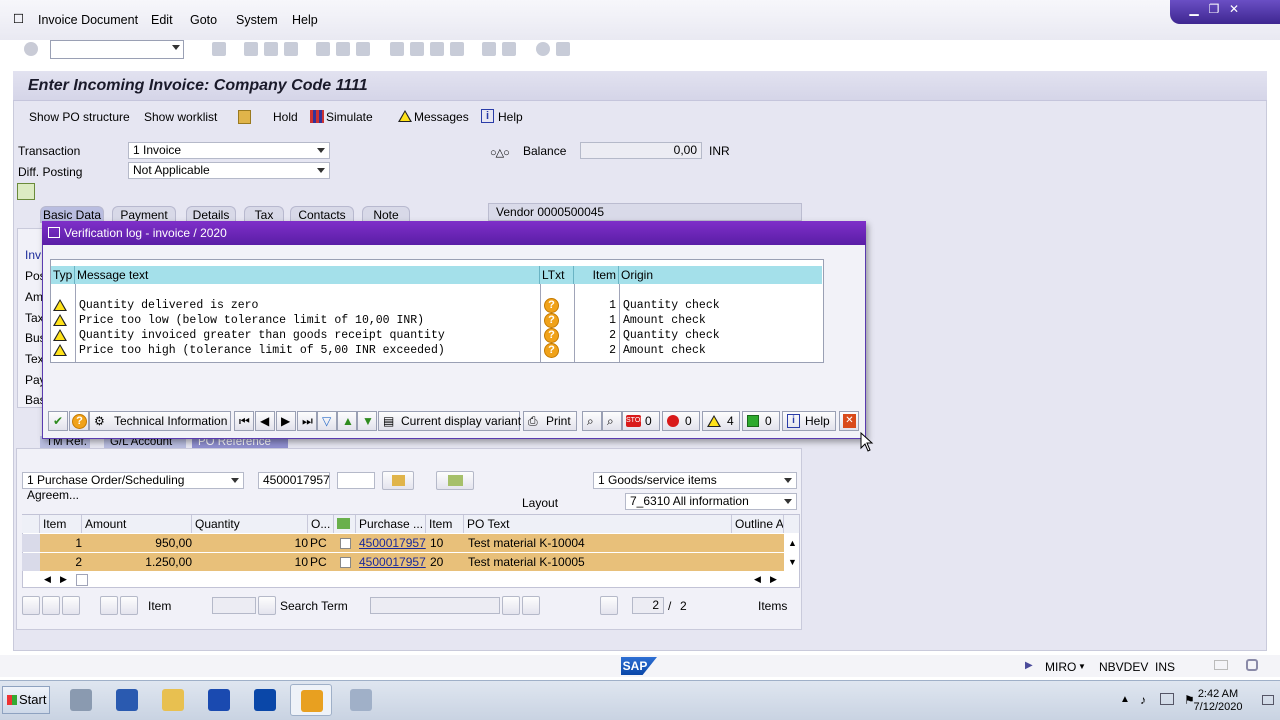 This screenshot has height=720, width=1280. Describe the element at coordinates (511, 605) in the screenshot. I see `find-button` at that location.